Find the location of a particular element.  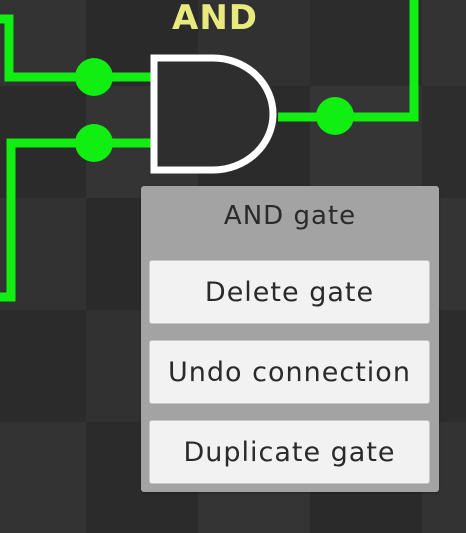

duplicate-gate-button: Duplicate gate is located at coordinates (289, 452).